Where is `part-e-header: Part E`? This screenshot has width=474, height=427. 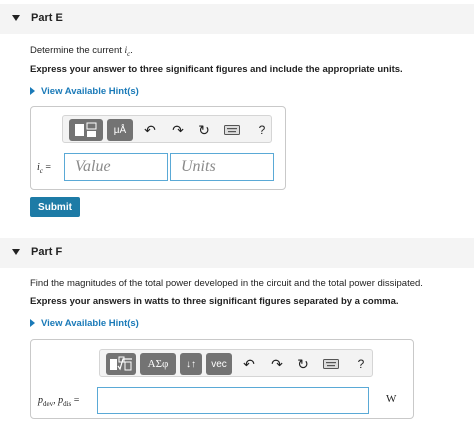
part-e-header: Part E is located at coordinates (237, 19).